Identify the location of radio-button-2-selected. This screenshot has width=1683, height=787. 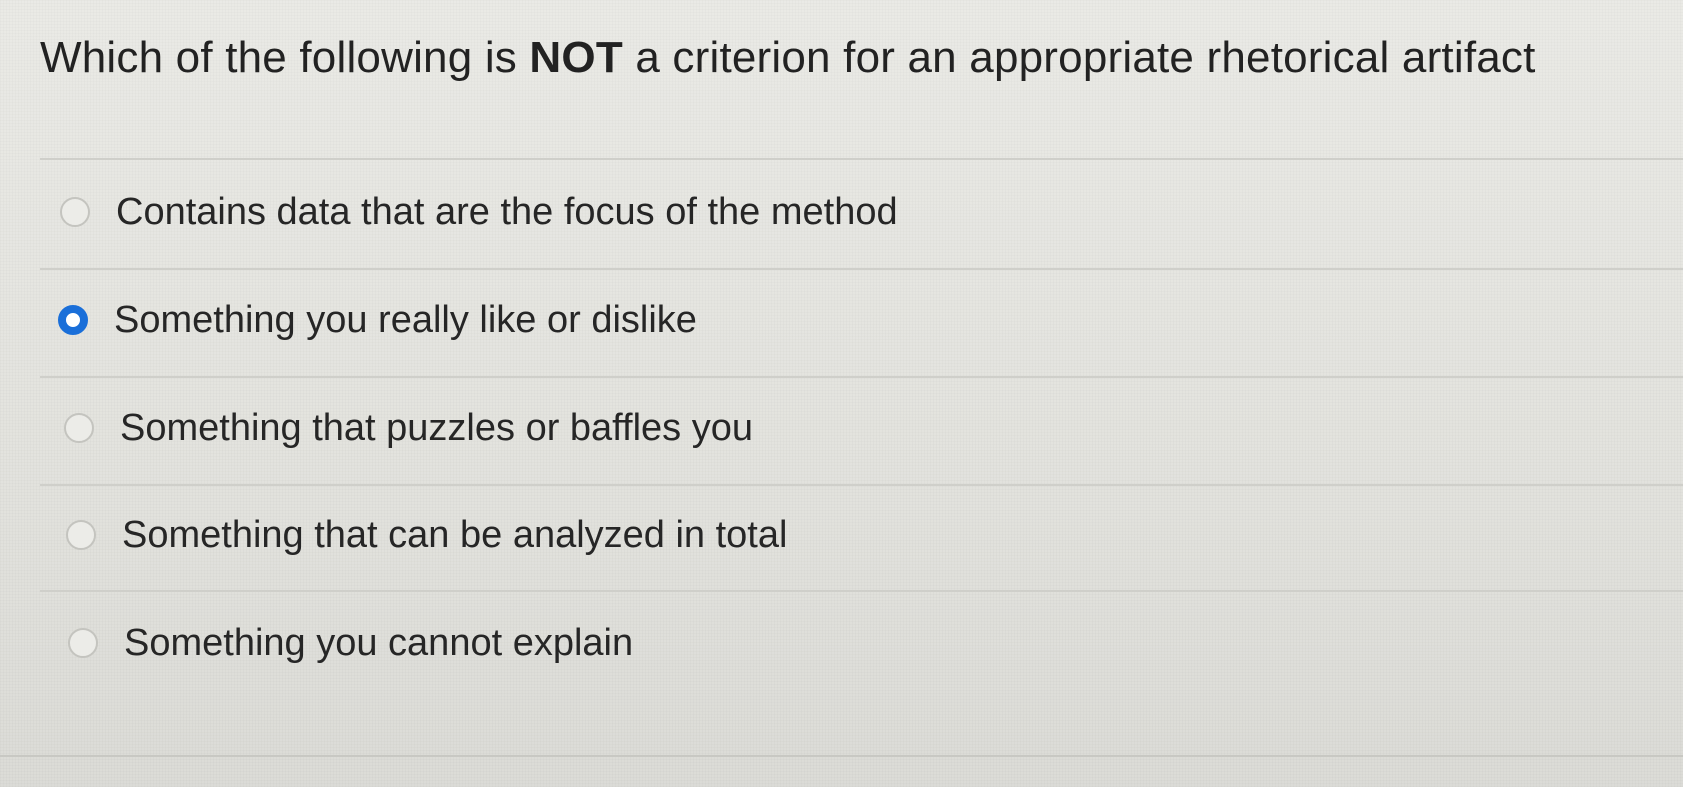
(73, 320).